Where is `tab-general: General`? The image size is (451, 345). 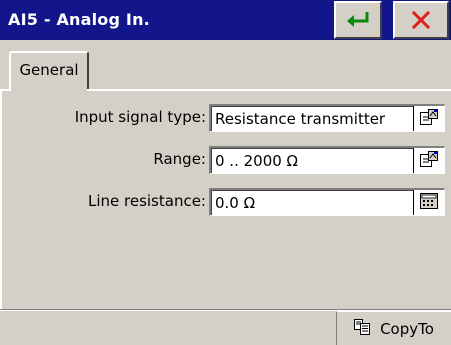 tab-general: General is located at coordinates (49, 71).